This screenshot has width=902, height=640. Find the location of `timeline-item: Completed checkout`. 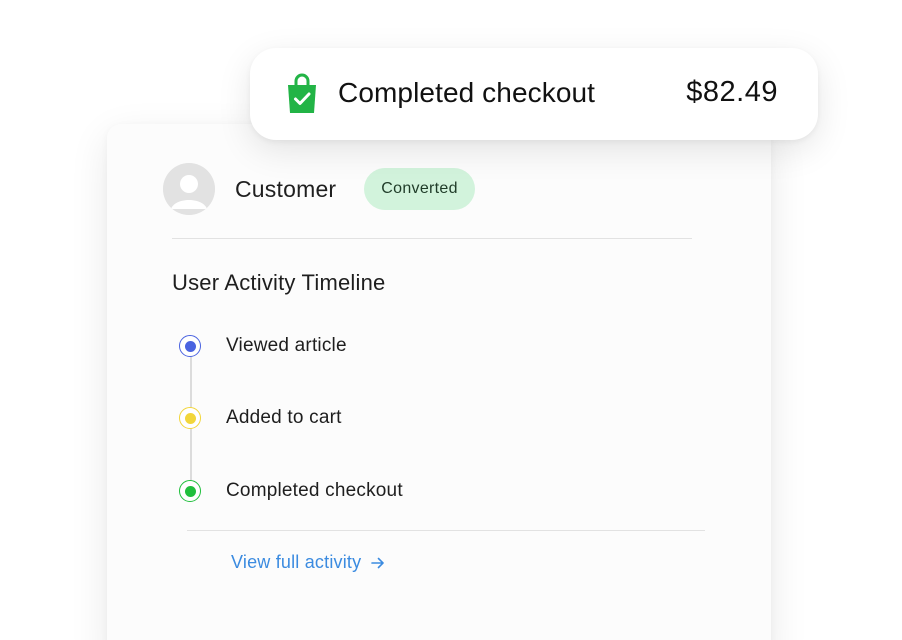

timeline-item: Completed checkout is located at coordinates (290, 491).